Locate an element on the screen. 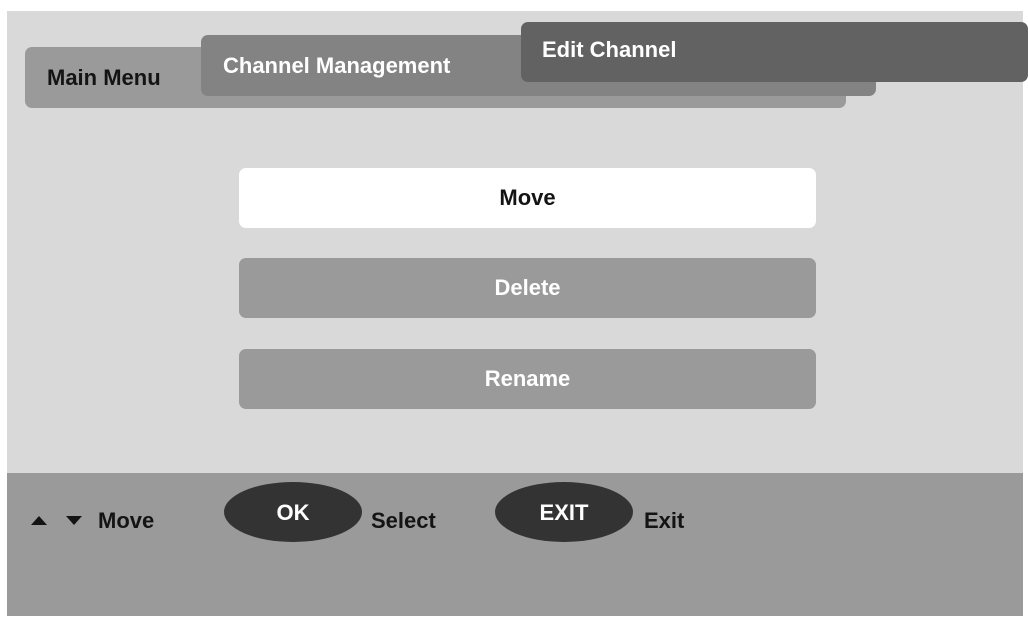  menu-item-move-label: Move is located at coordinates (527, 197).